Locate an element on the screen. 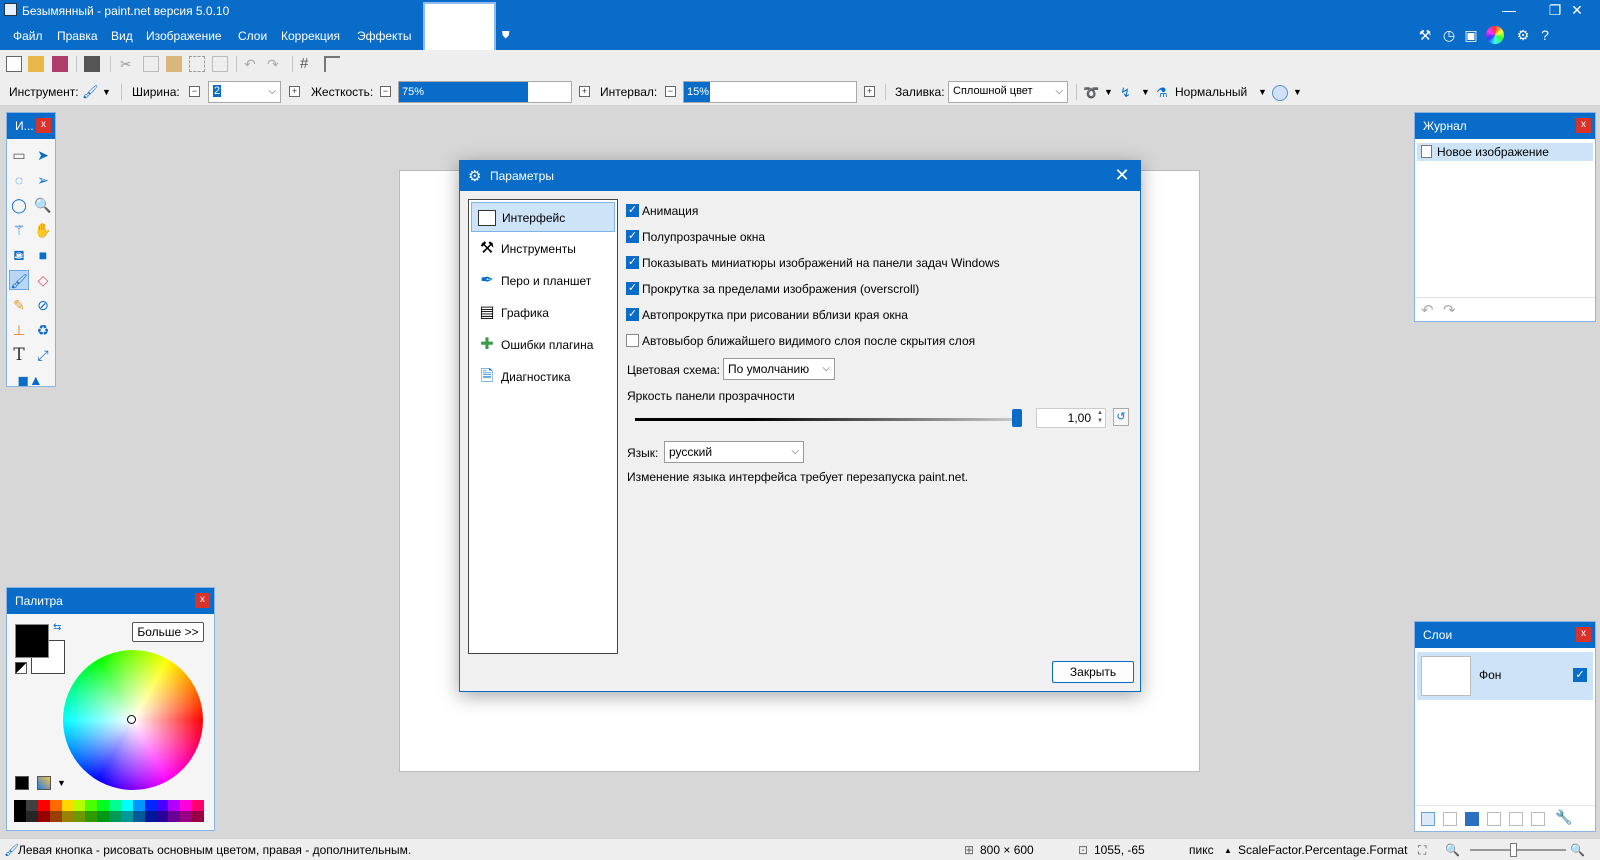 This screenshot has height=860, width=1600. reset-colors-icon is located at coordinates (21, 668).